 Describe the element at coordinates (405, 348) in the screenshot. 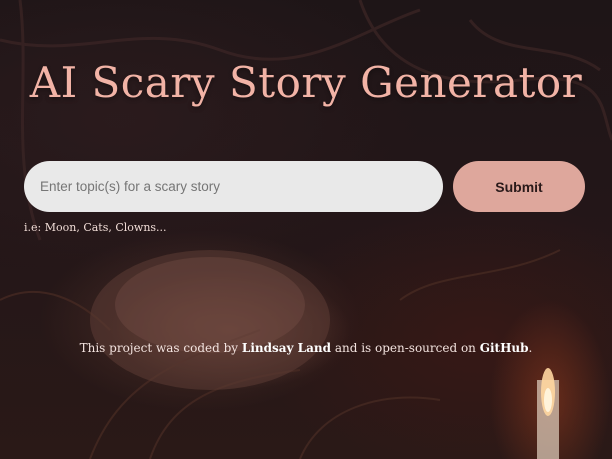

I see `footer-text-middle: and is open-sourced on` at that location.